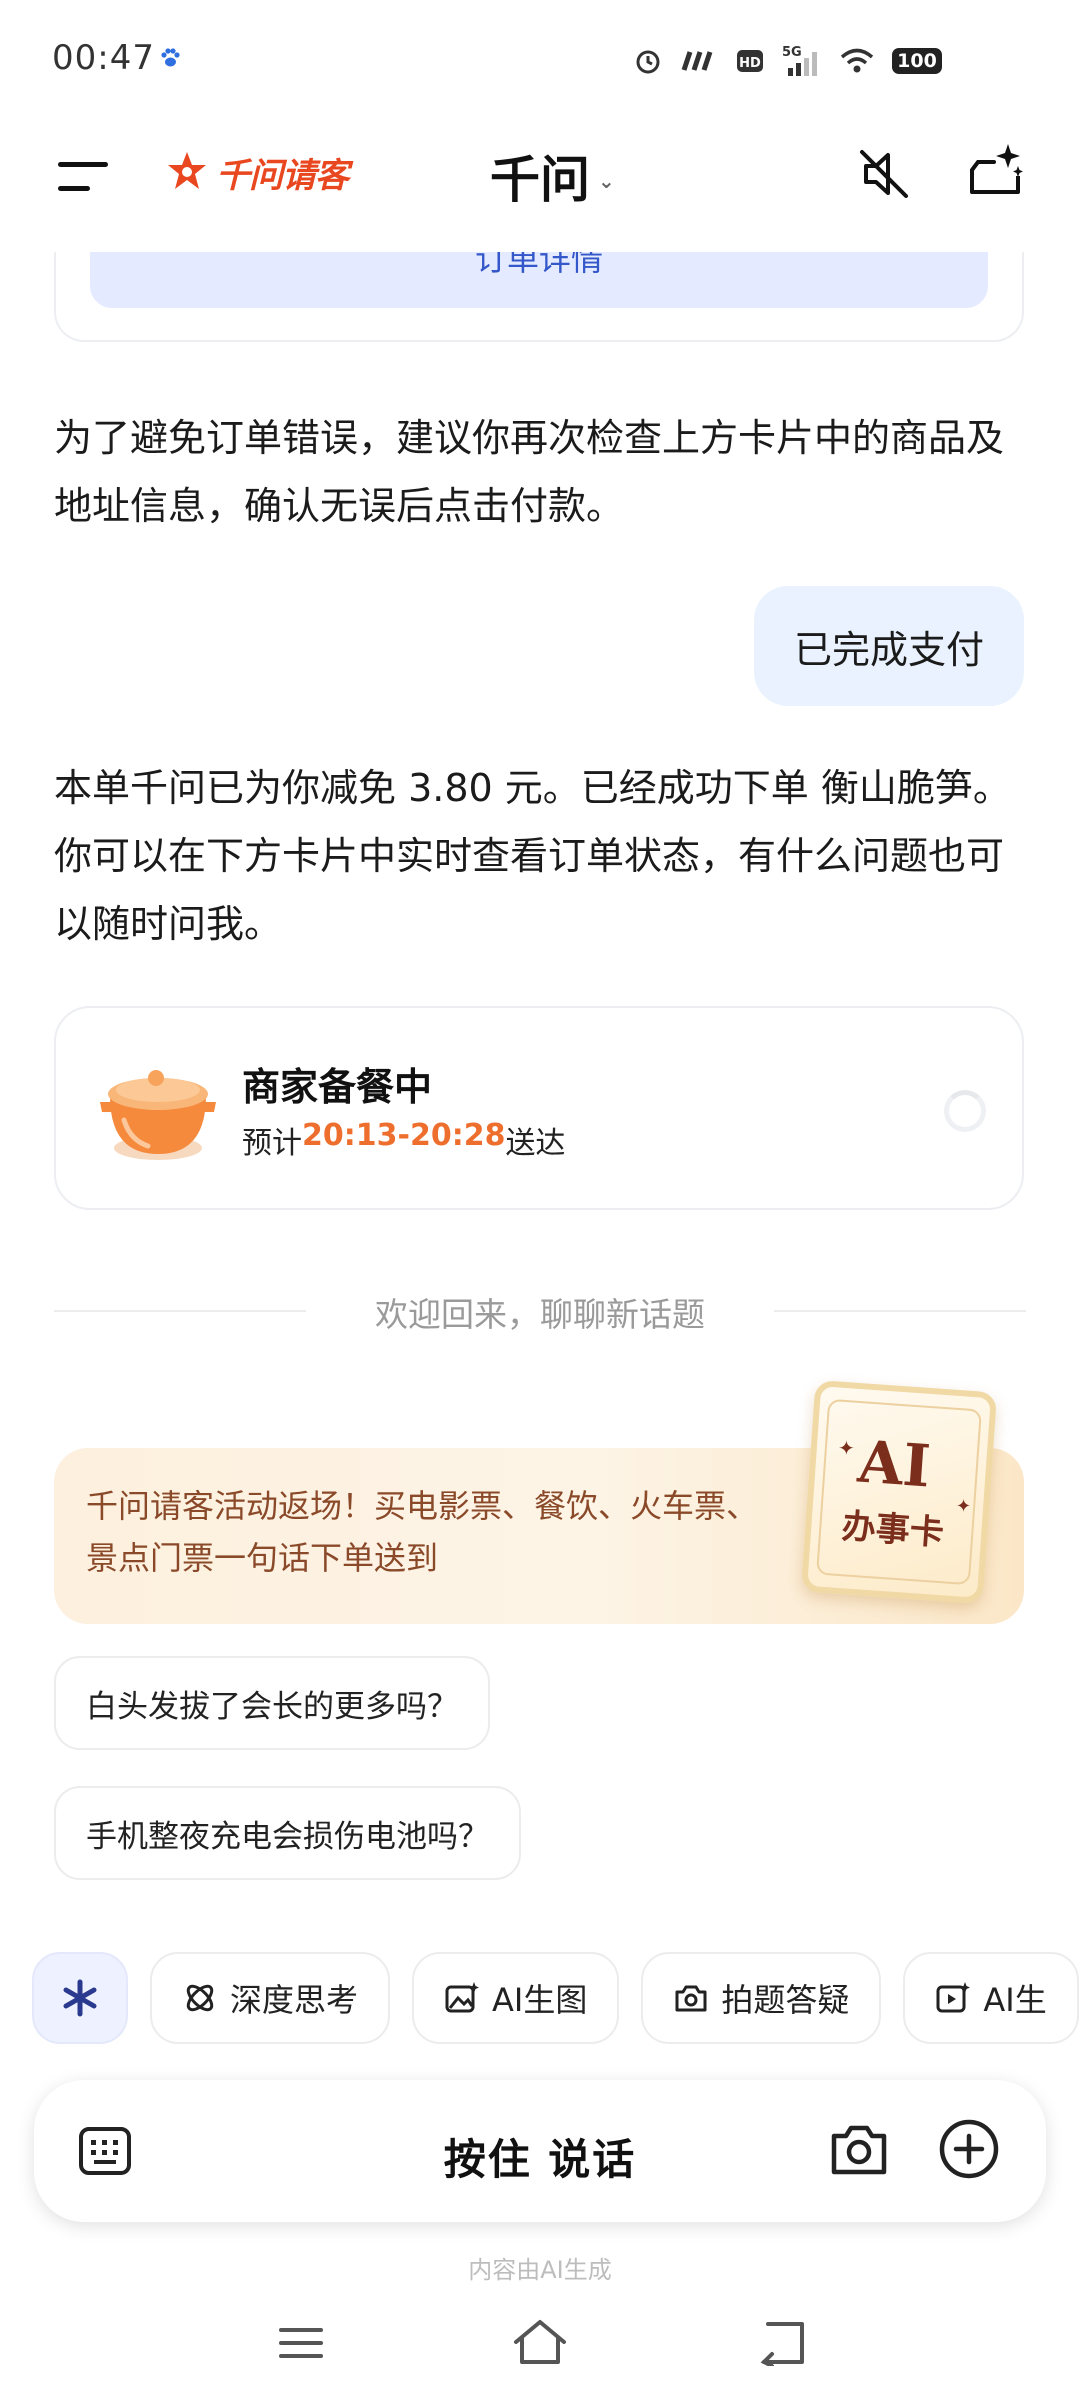 This screenshot has width=1080, height=2408. Describe the element at coordinates (170, 57) in the screenshot. I see `baidu-paw-icon` at that location.